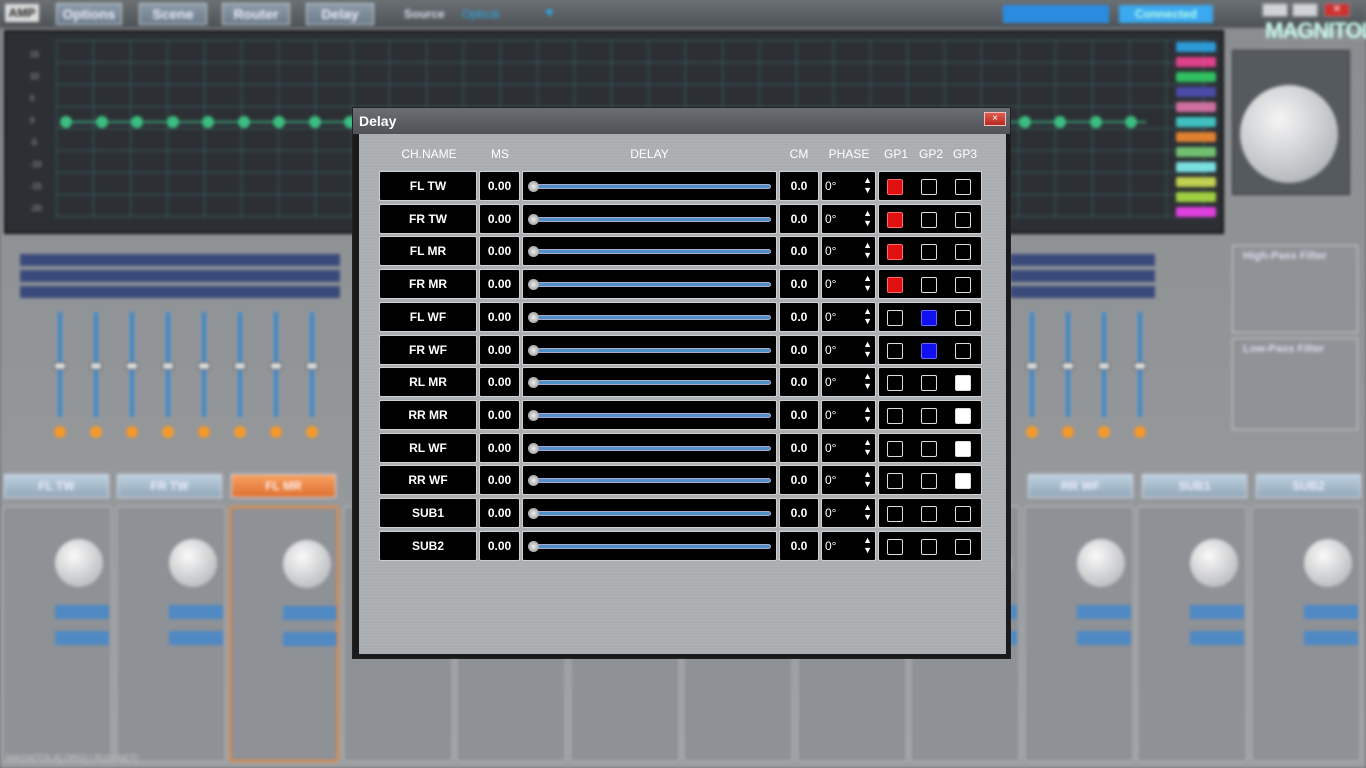 The height and width of the screenshot is (768, 1366). I want to click on close-icon: ✕, so click(1337, 10).